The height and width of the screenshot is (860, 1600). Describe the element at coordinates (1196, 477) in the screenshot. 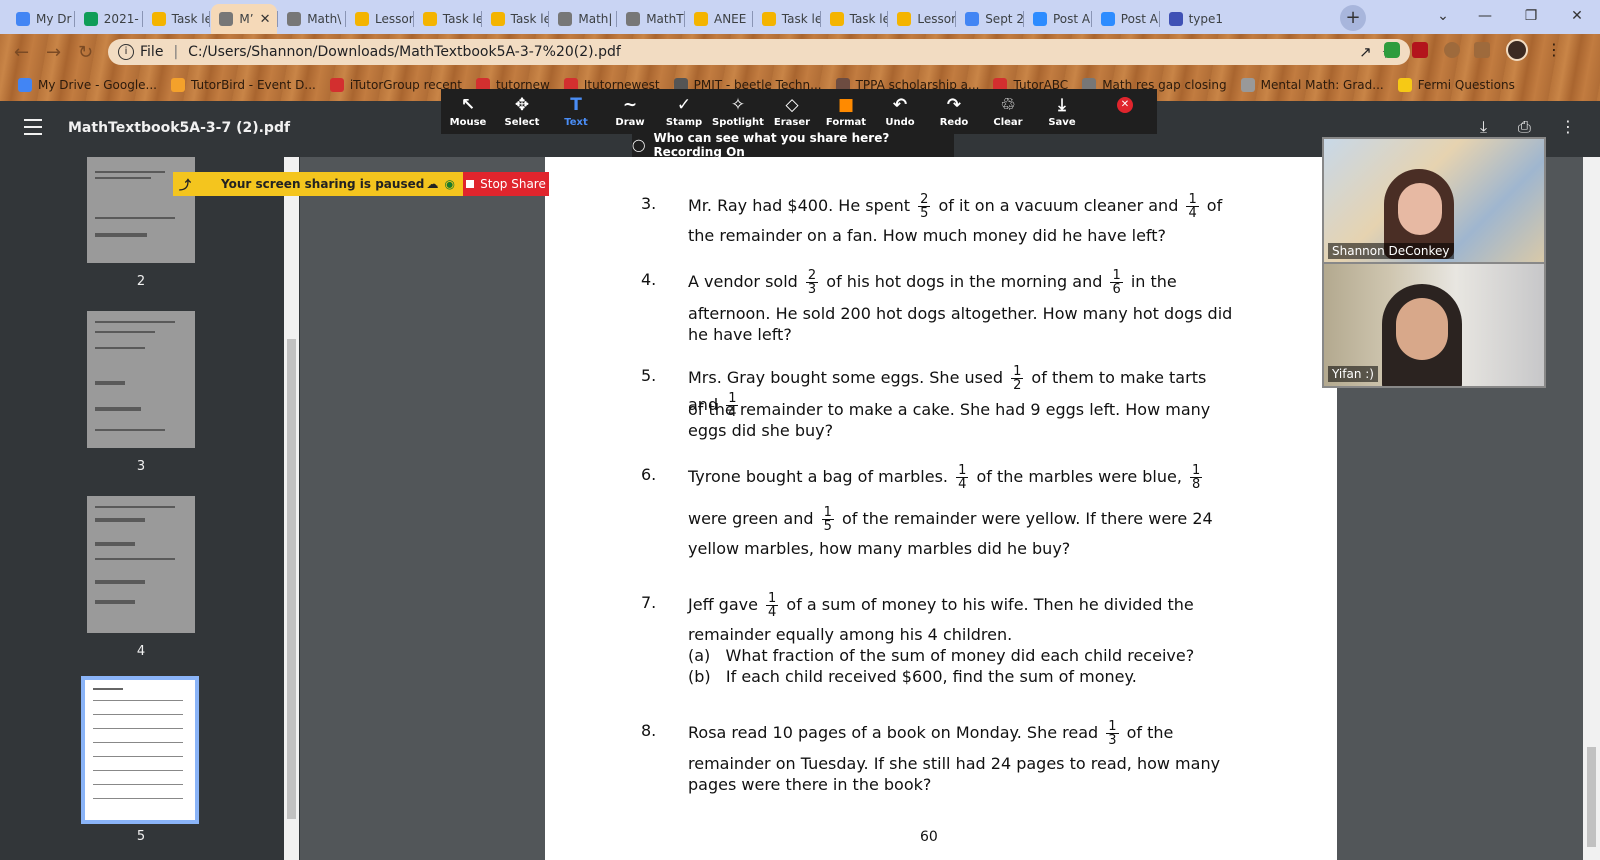

I see `fraction: 18` at that location.